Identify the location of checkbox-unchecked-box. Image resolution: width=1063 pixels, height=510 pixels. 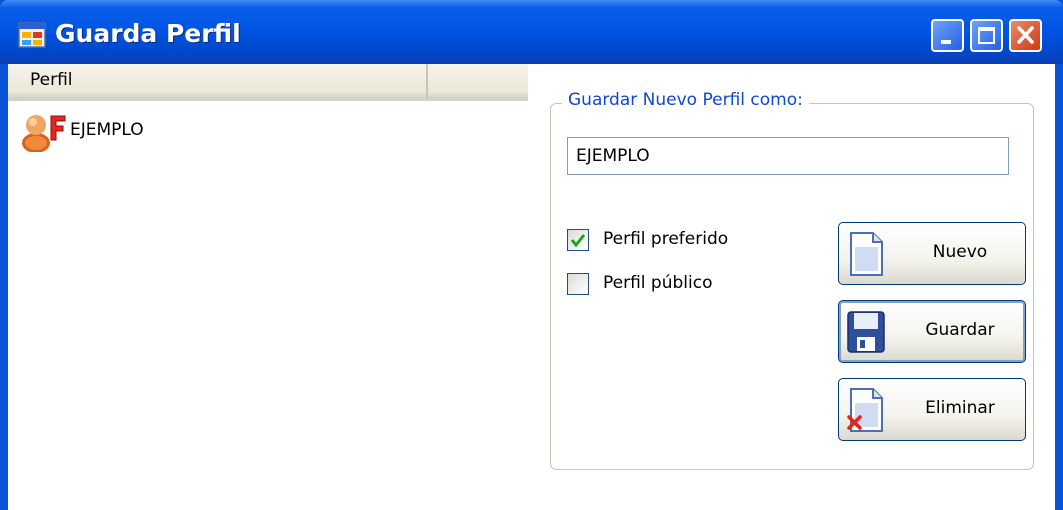
(578, 284).